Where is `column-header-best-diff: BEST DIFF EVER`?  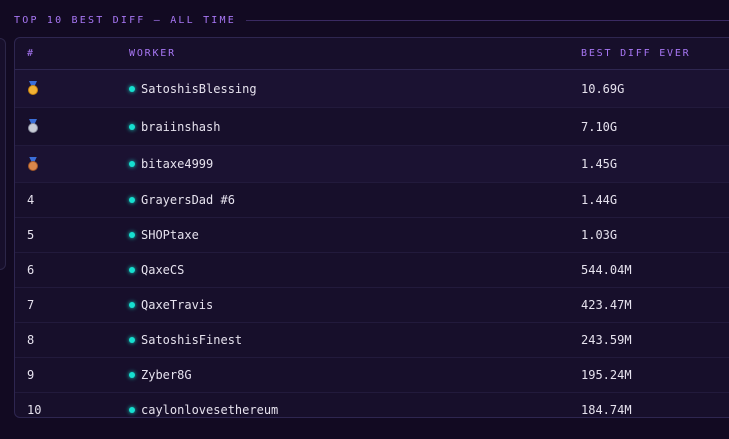
column-header-best-diff: BEST DIFF EVER is located at coordinates (636, 53).